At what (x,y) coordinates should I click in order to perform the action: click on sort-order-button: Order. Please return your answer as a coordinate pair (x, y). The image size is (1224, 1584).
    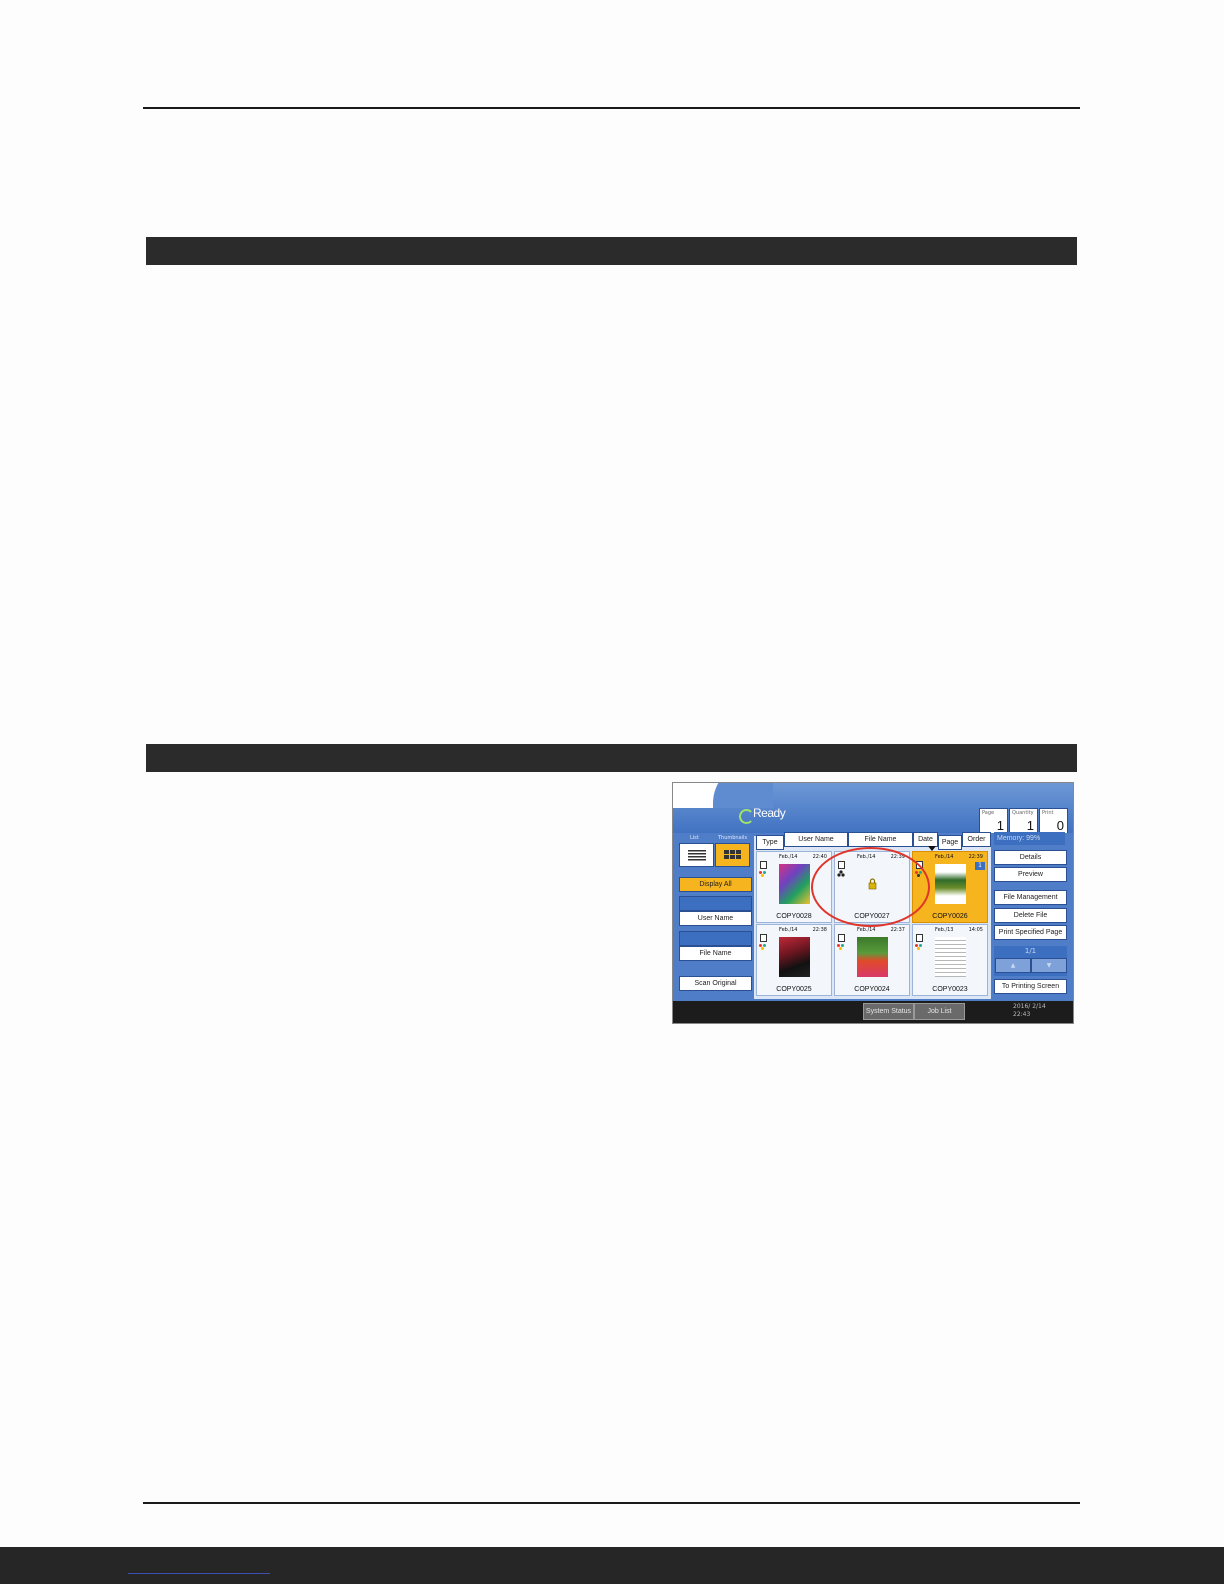
    Looking at the image, I should click on (976, 839).